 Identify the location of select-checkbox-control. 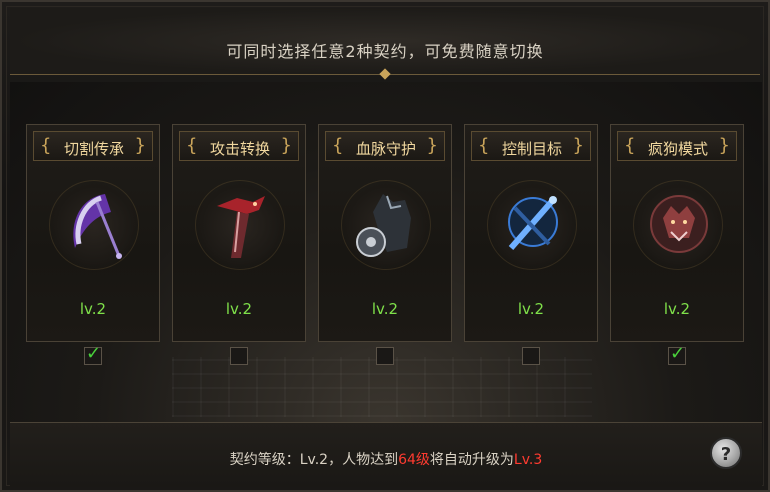
(531, 356).